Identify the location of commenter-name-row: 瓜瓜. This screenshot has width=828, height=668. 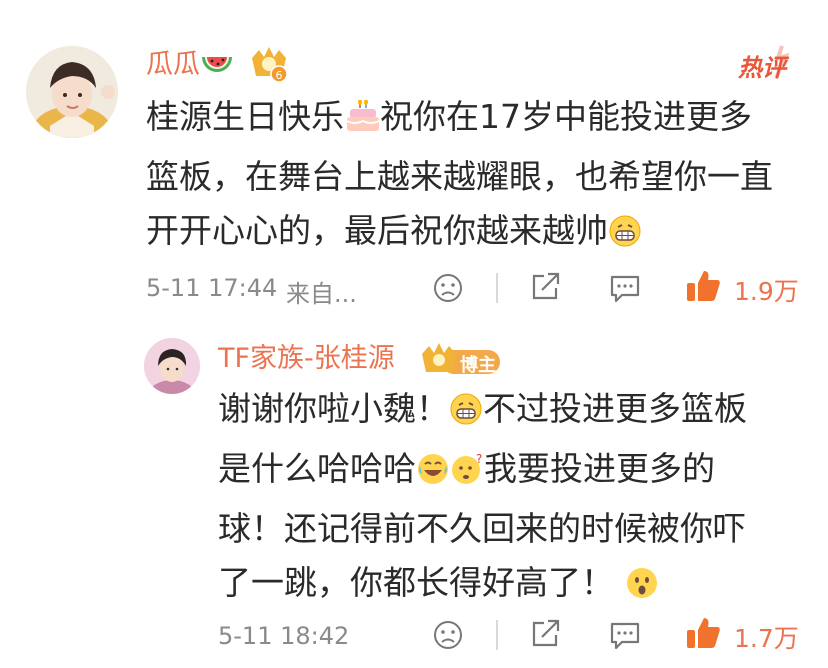
(190, 68).